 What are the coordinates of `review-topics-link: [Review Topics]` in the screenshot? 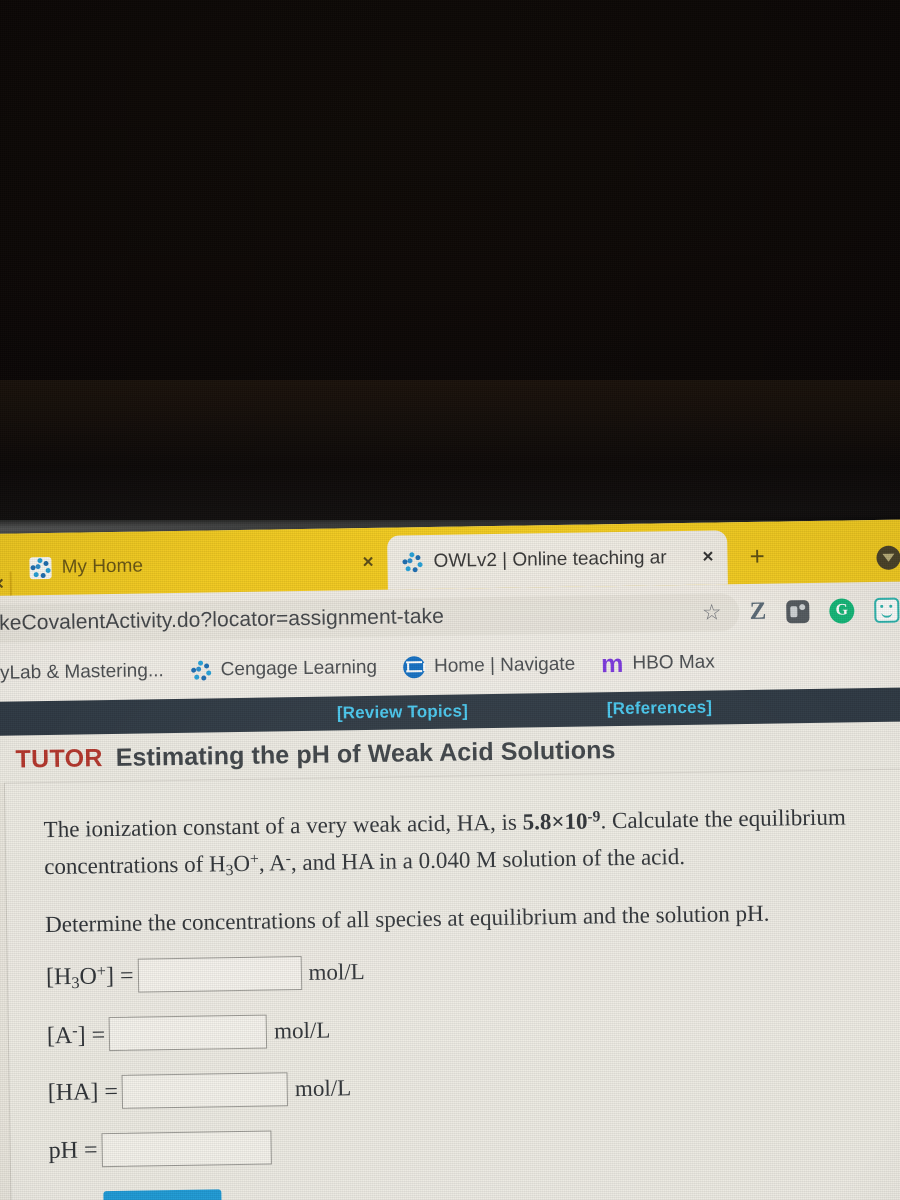 It's located at (402, 712).